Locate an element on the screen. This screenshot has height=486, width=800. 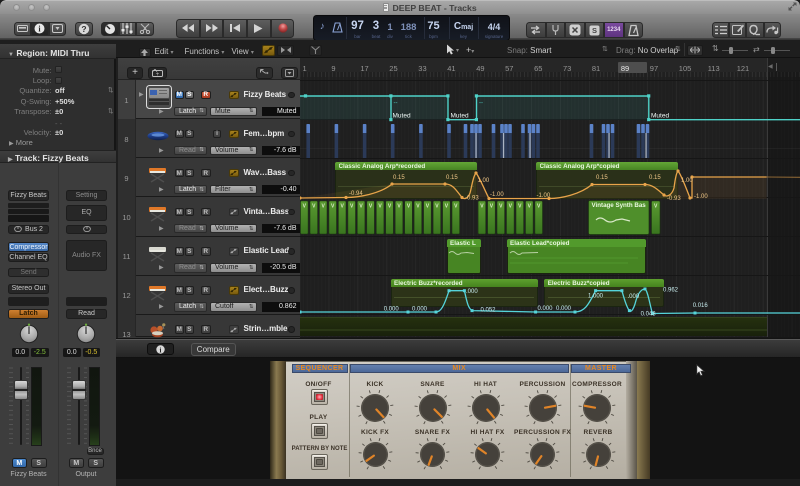
svg-text: -0.94 is located at coordinates (356, 194).